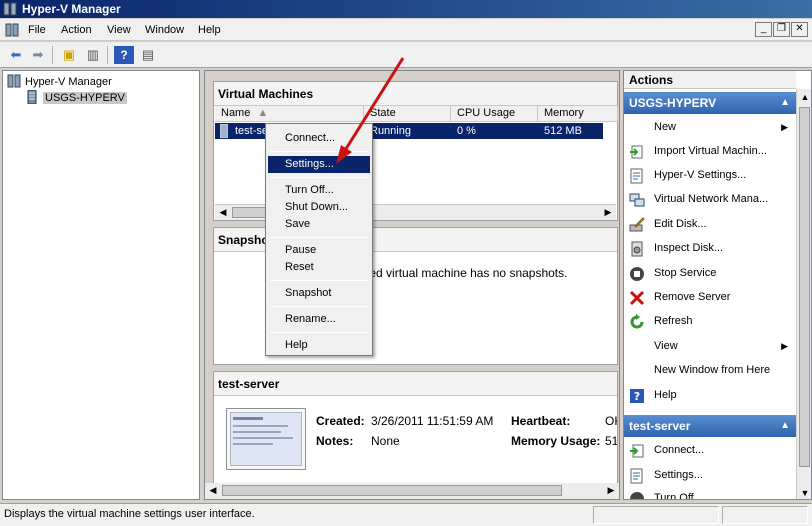  What do you see at coordinates (710, 395) in the screenshot?
I see `action-help: ? Help` at bounding box center [710, 395].